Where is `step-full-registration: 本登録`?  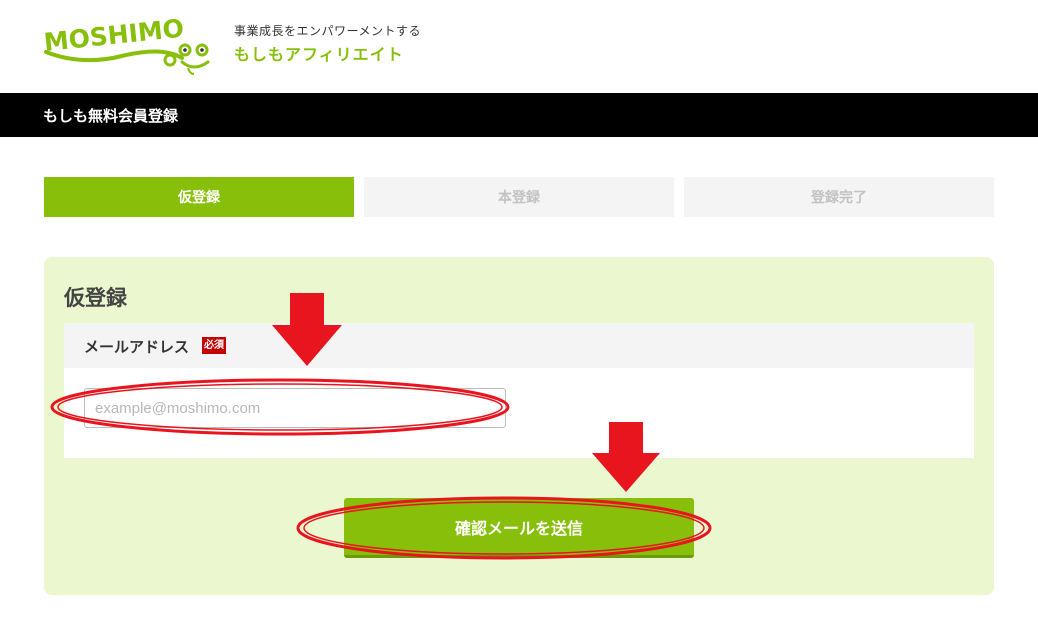 step-full-registration: 本登録 is located at coordinates (519, 197).